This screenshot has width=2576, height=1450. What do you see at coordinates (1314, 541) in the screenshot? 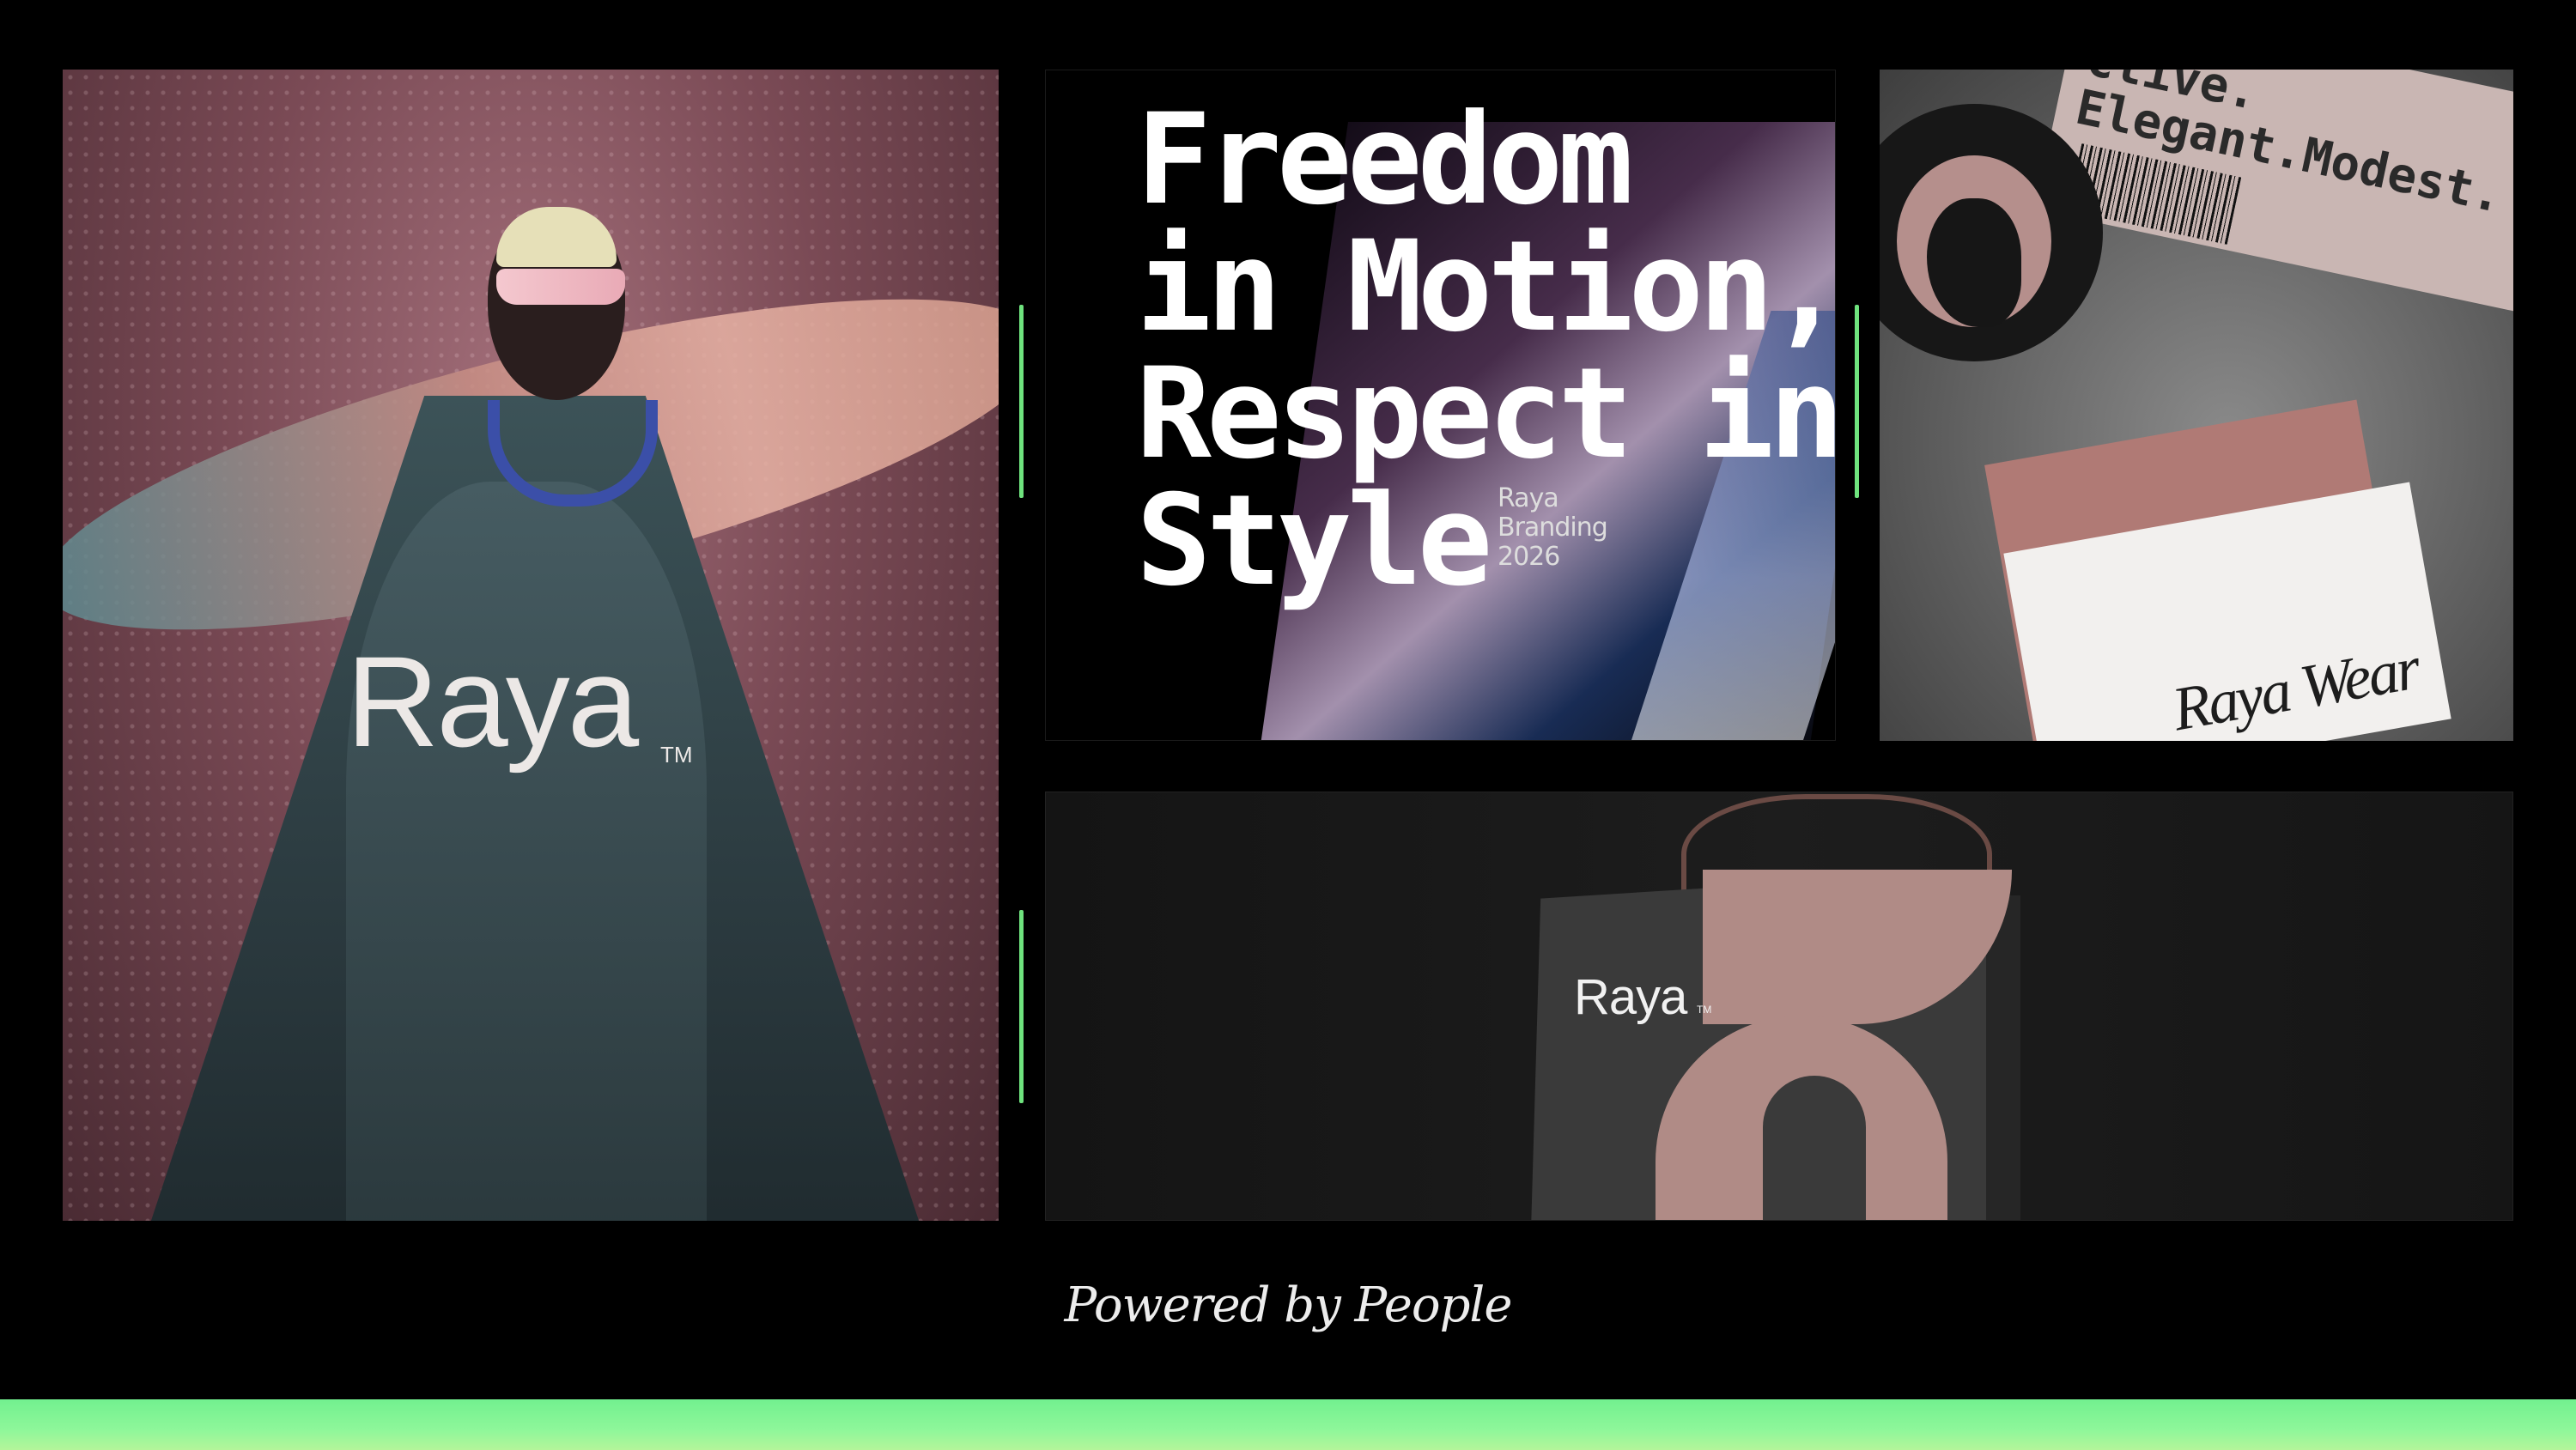
I see `headline-line: Style` at bounding box center [1314, 541].